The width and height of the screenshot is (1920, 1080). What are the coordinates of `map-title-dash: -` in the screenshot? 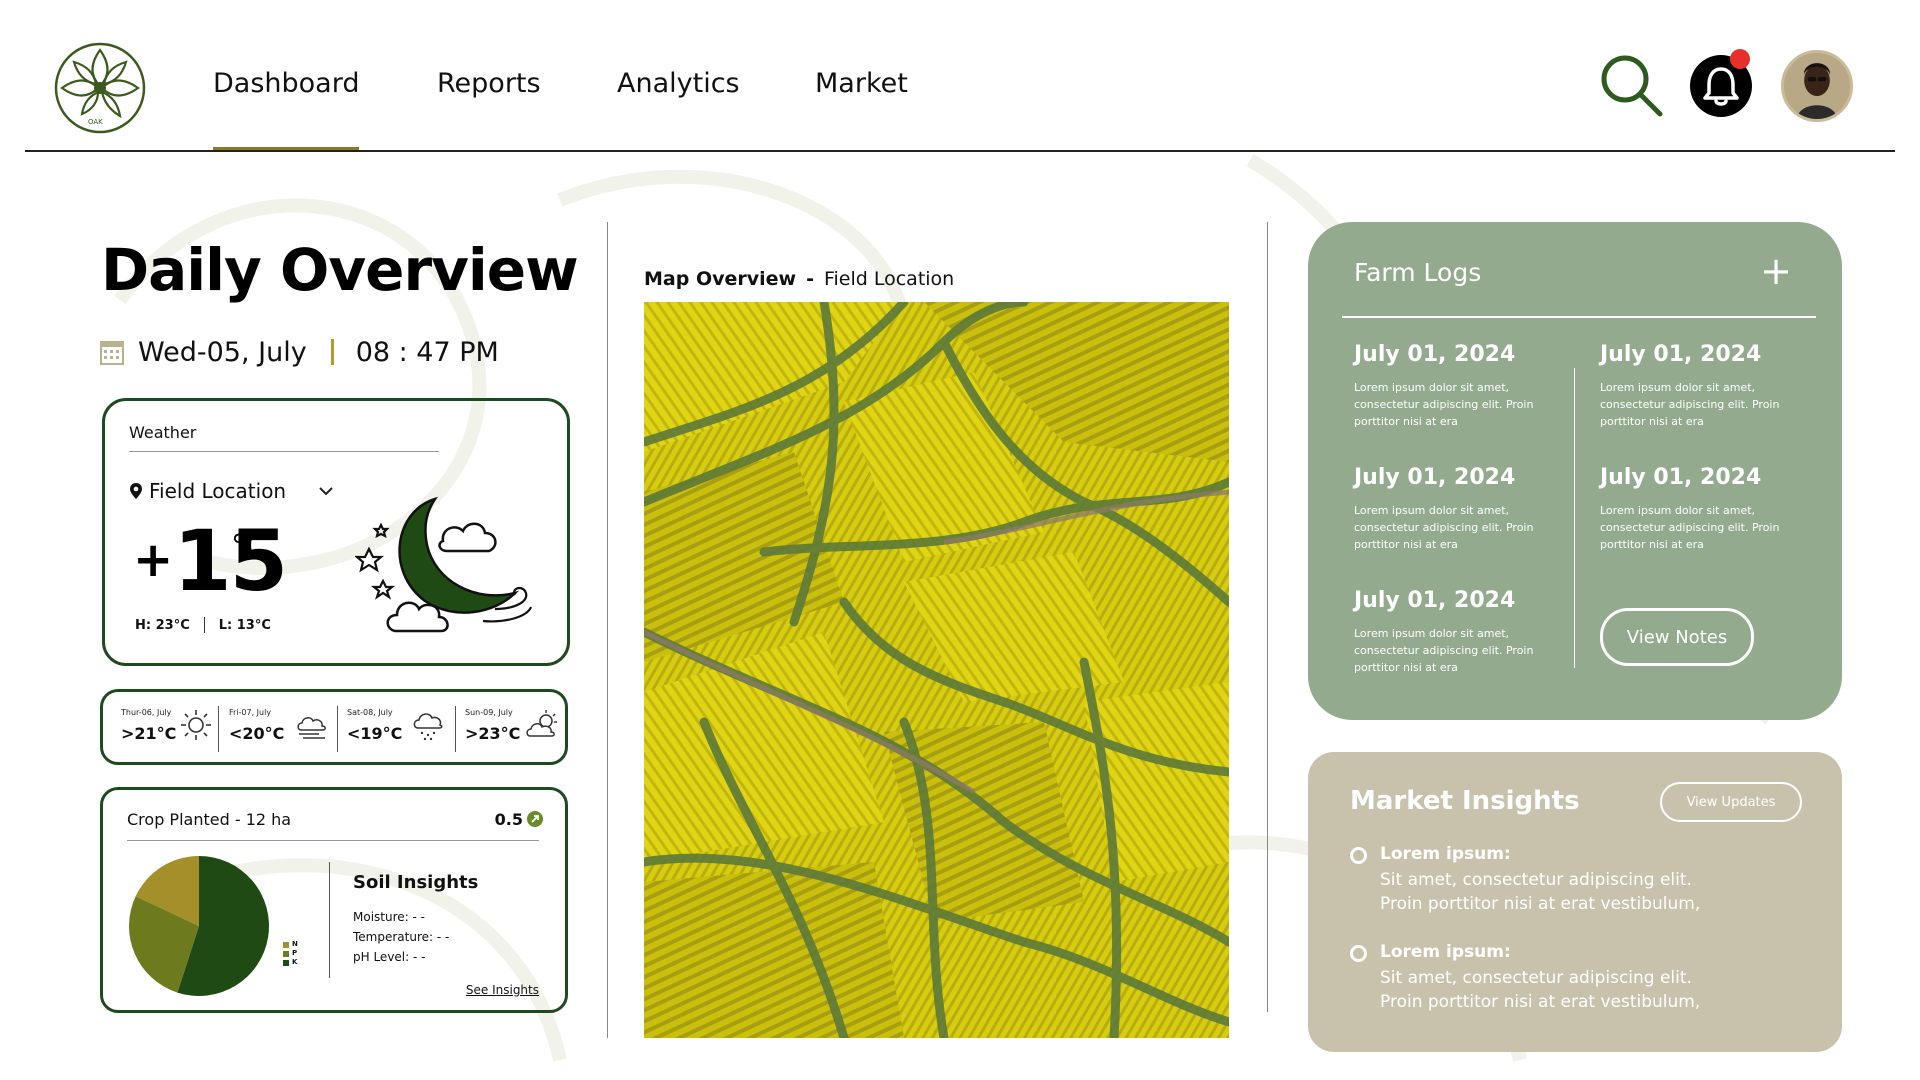 It's located at (810, 279).